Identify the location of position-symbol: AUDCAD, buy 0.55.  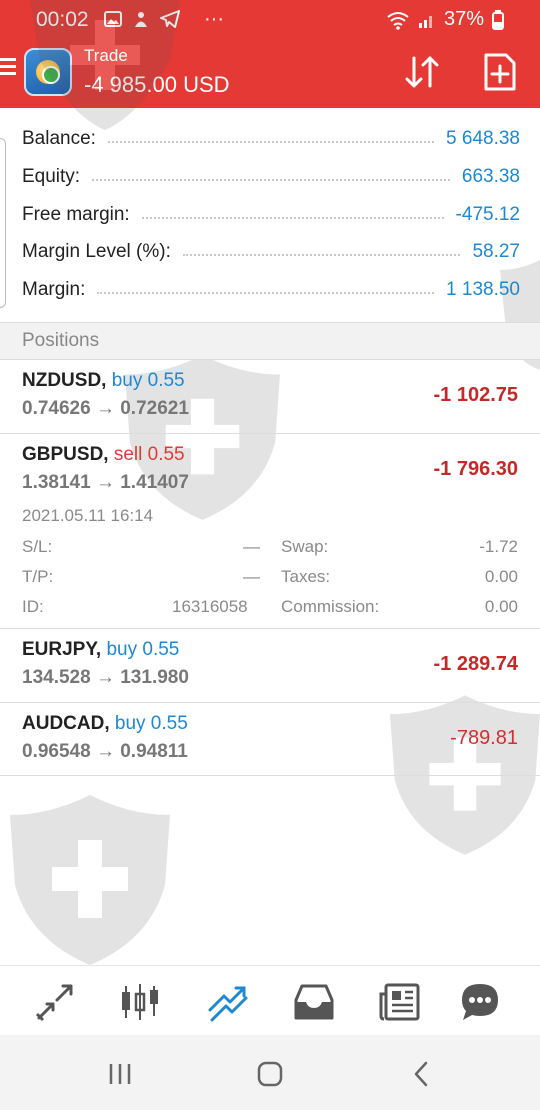
(105, 724).